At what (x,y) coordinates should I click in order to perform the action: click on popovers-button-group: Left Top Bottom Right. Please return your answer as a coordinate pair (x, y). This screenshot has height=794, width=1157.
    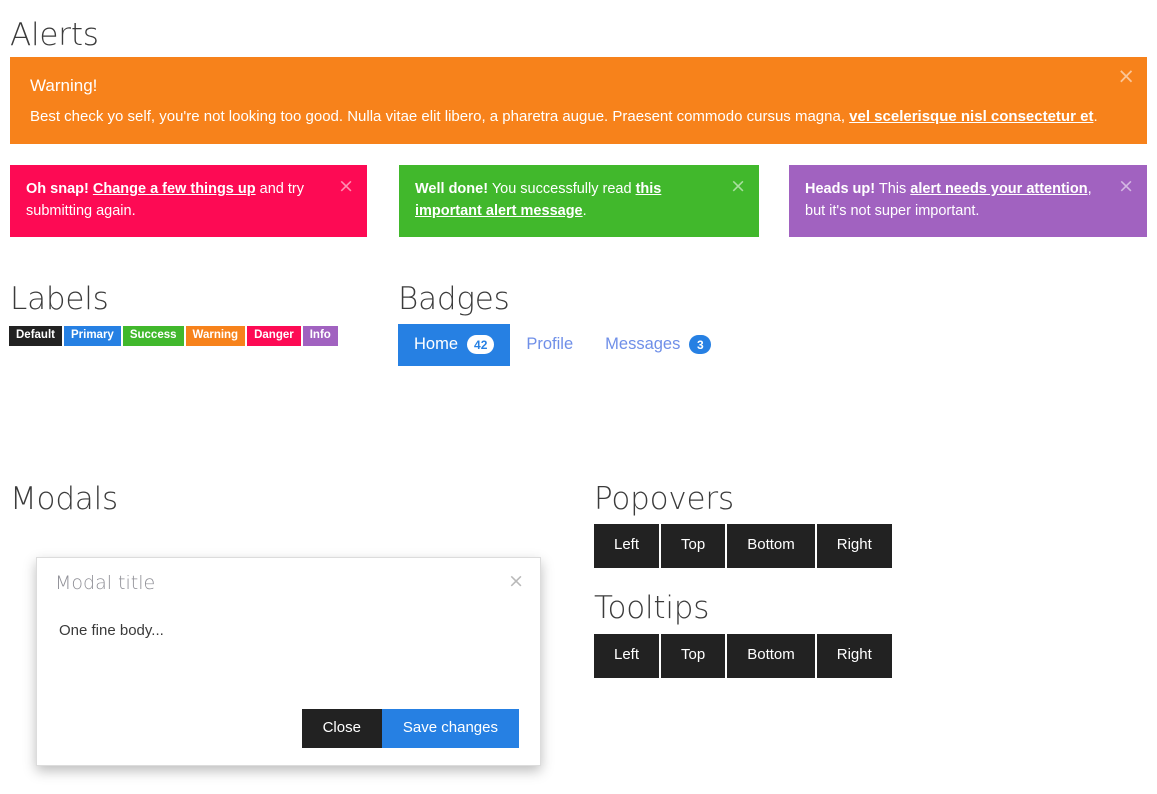
    Looking at the image, I should click on (743, 546).